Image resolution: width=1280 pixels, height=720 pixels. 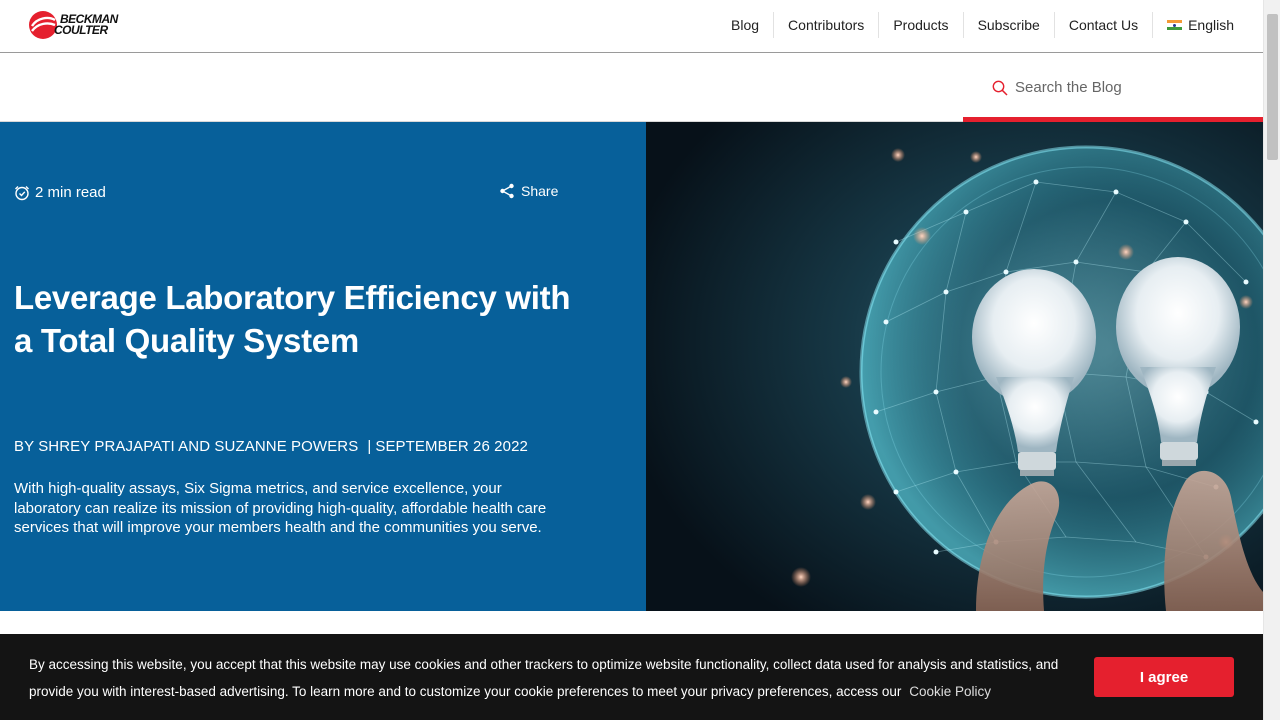 I want to click on page-scrollbar, so click(x=1271, y=360).